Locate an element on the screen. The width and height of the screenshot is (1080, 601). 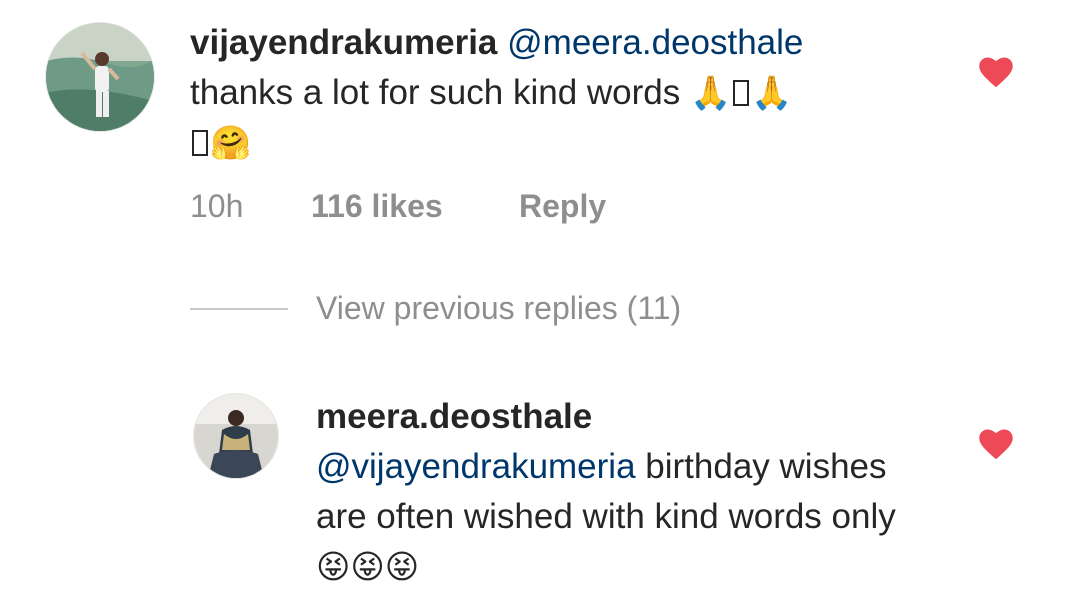
commenter-avatar is located at coordinates (100, 77).